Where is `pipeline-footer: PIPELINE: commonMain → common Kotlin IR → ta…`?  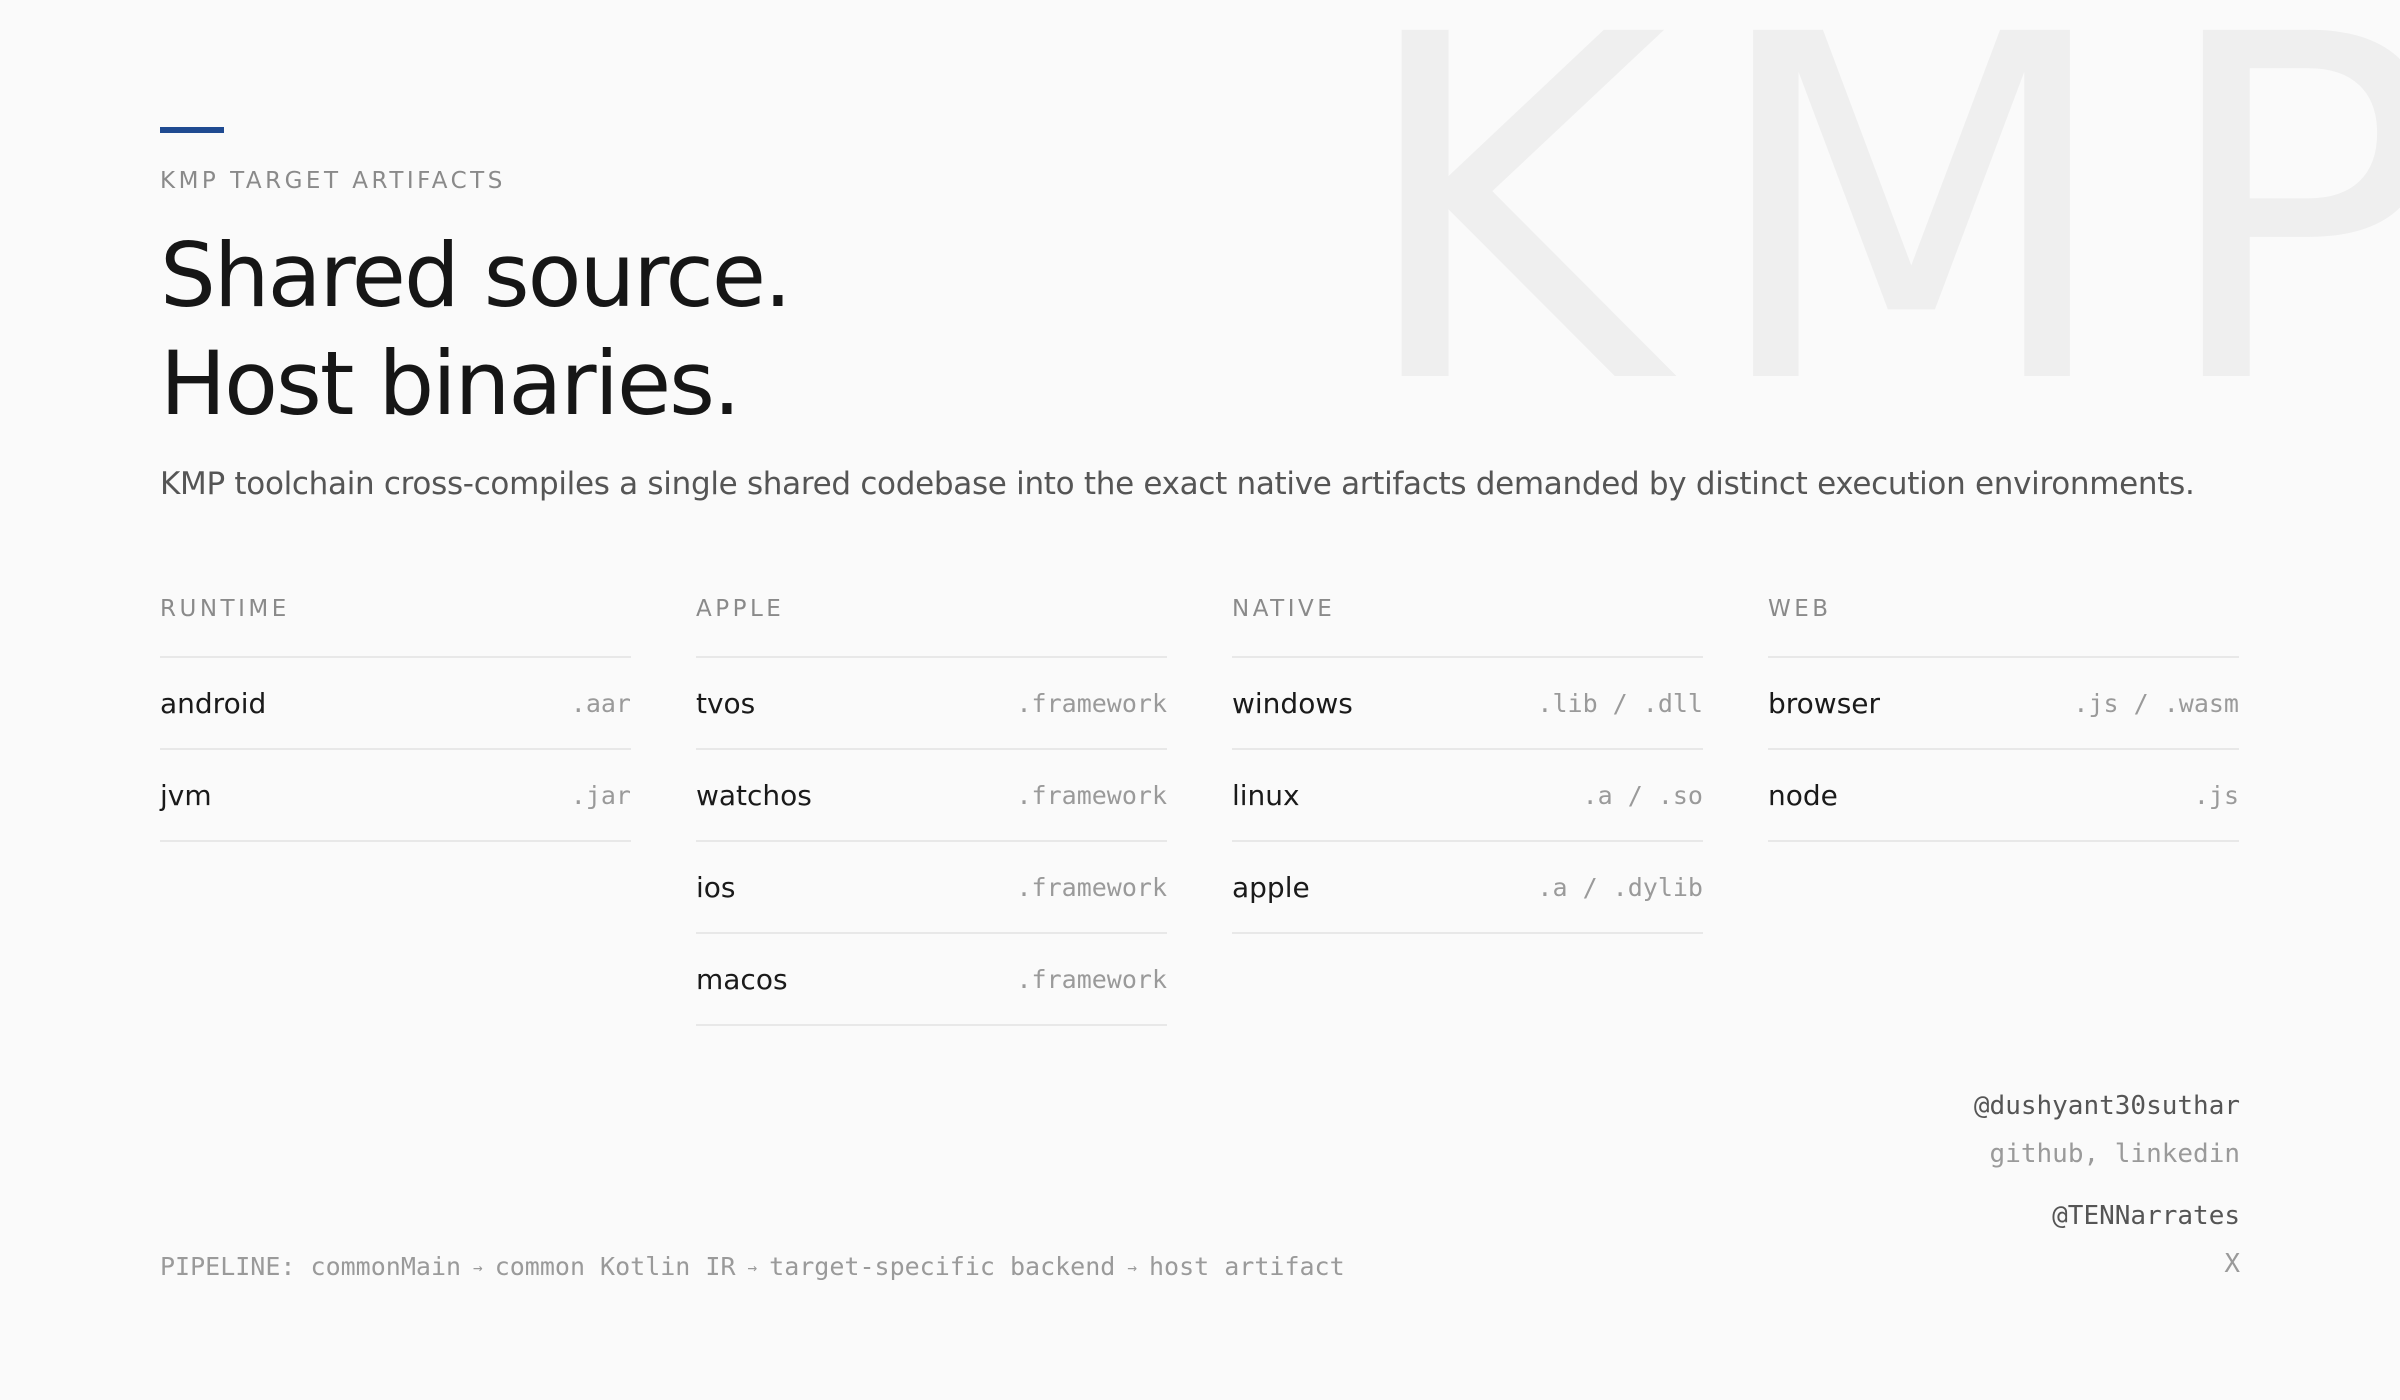 pipeline-footer: PIPELINE: commonMain → common Kotlin IR → ta… is located at coordinates (752, 1266).